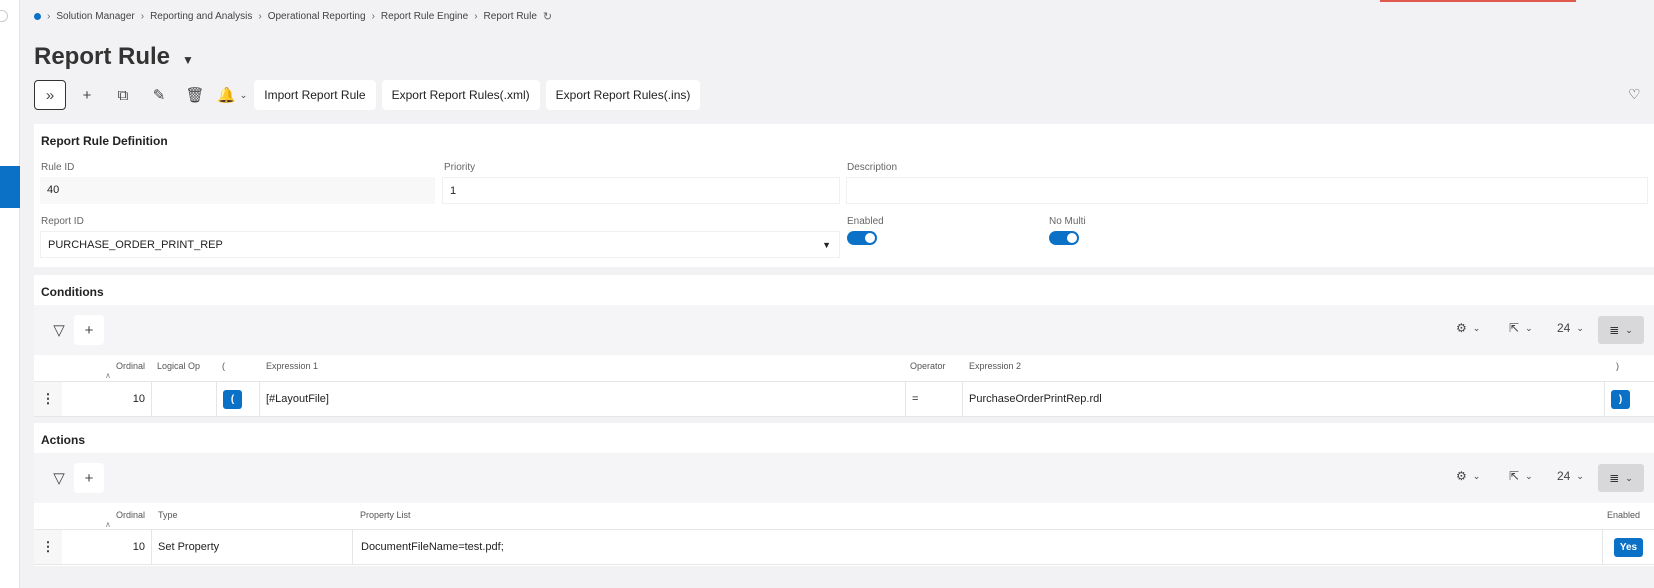 This screenshot has height=588, width=1654. I want to click on actions-grid-toolbar: ▽ + ⚙ ⌄ ⇱ ⌄ 24 ⌄ ≣ ⌄, so click(844, 478).